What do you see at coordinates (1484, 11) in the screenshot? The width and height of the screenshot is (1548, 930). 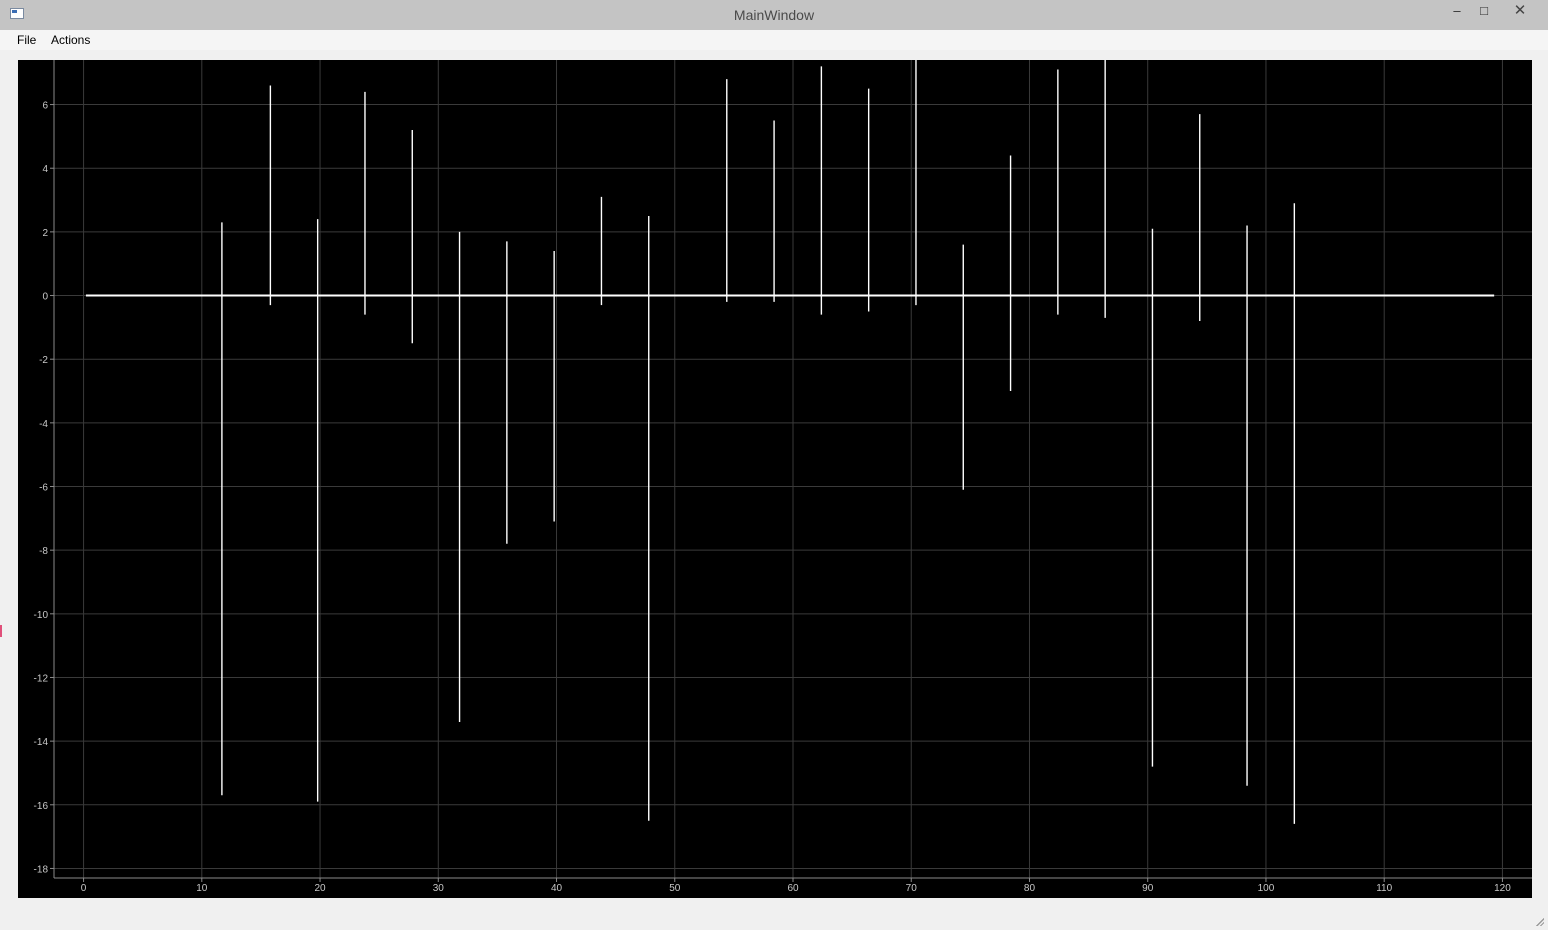 I see `maximize-button: □` at bounding box center [1484, 11].